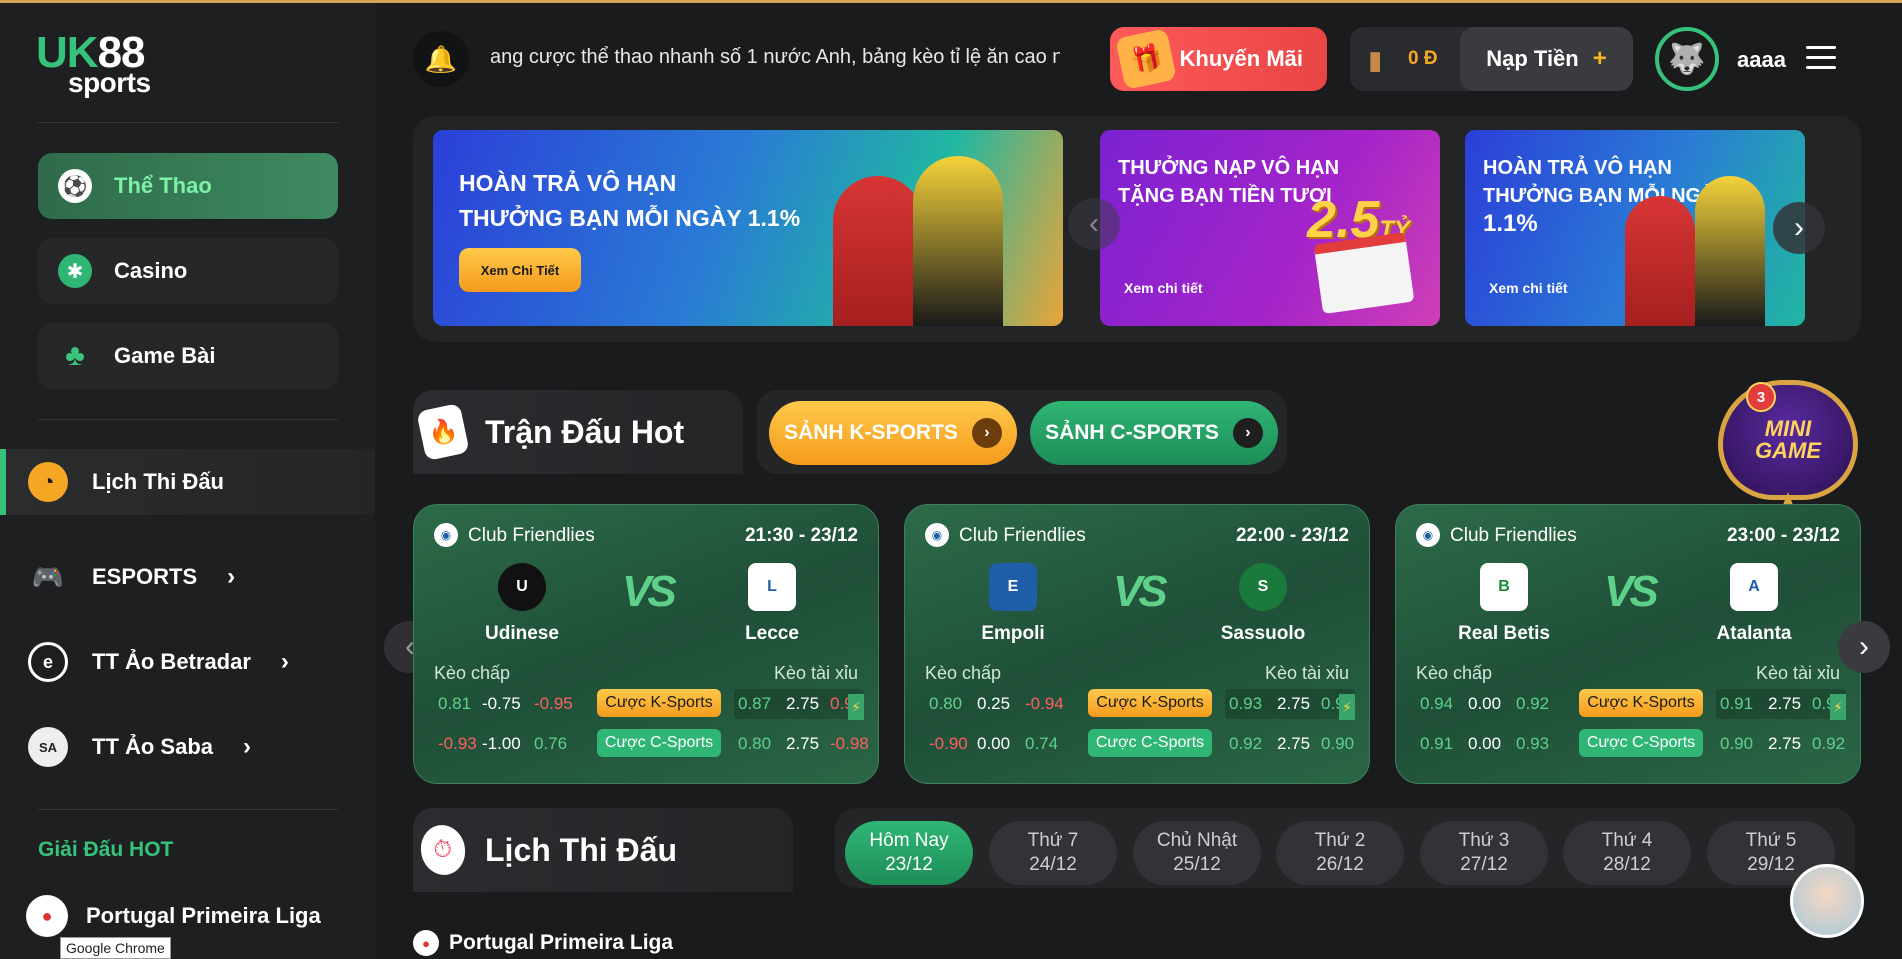 The width and height of the screenshot is (1902, 959). Describe the element at coordinates (1799, 228) in the screenshot. I see `carousel-next-icon: ›` at that location.